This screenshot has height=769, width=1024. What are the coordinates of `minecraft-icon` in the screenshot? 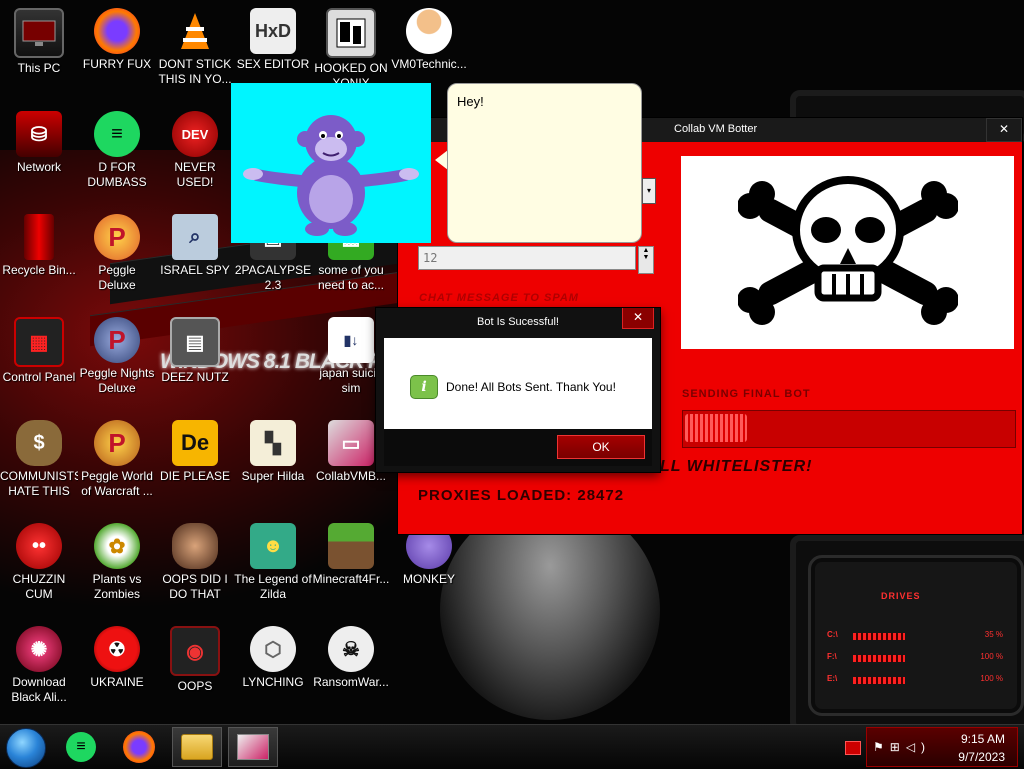 It's located at (351, 546).